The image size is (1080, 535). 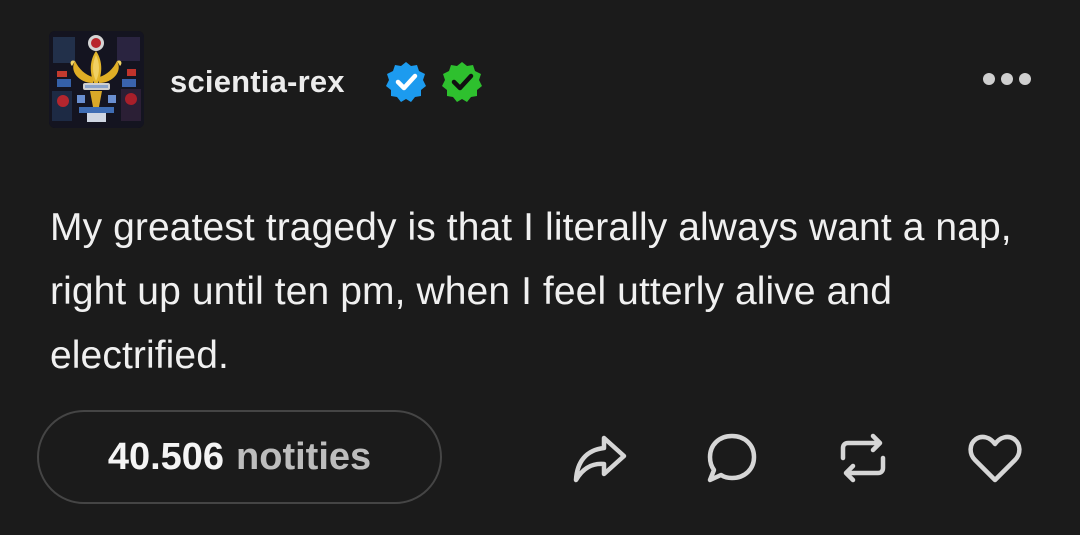 What do you see at coordinates (304, 456) in the screenshot?
I see `notes-label: notities` at bounding box center [304, 456].